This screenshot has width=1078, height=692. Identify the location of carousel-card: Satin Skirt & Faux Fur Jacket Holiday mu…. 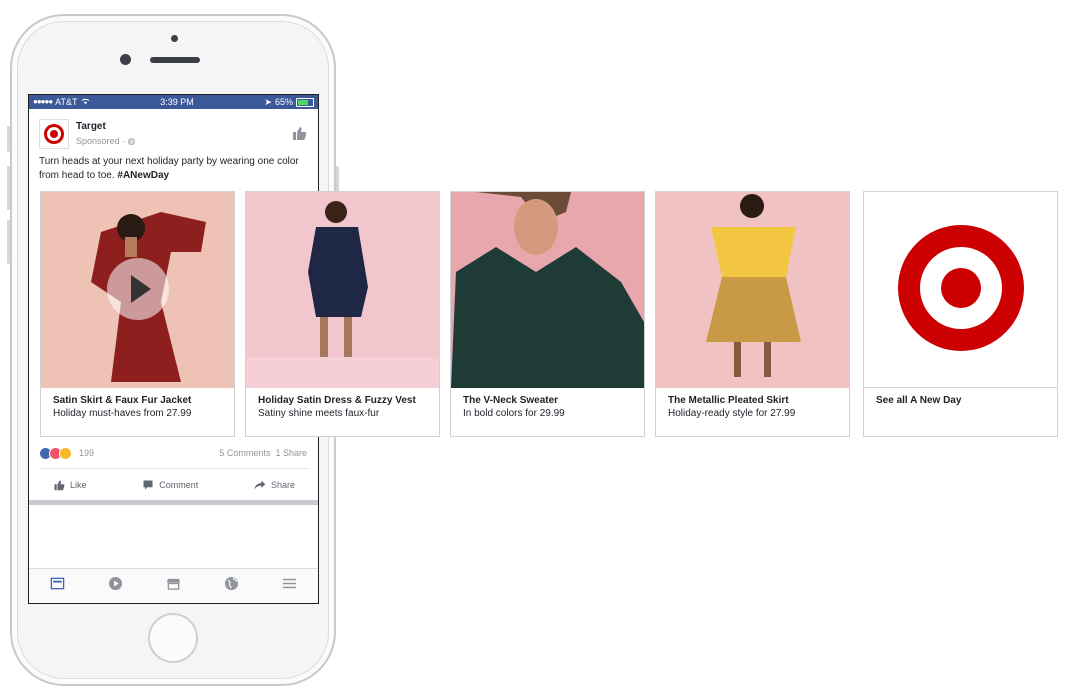
(137, 314).